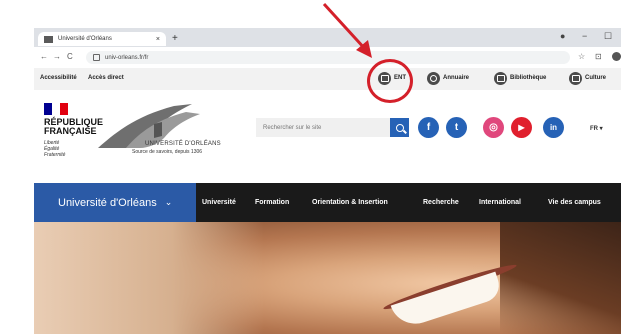  I want to click on flag-blue-stripe, so click(48, 109).